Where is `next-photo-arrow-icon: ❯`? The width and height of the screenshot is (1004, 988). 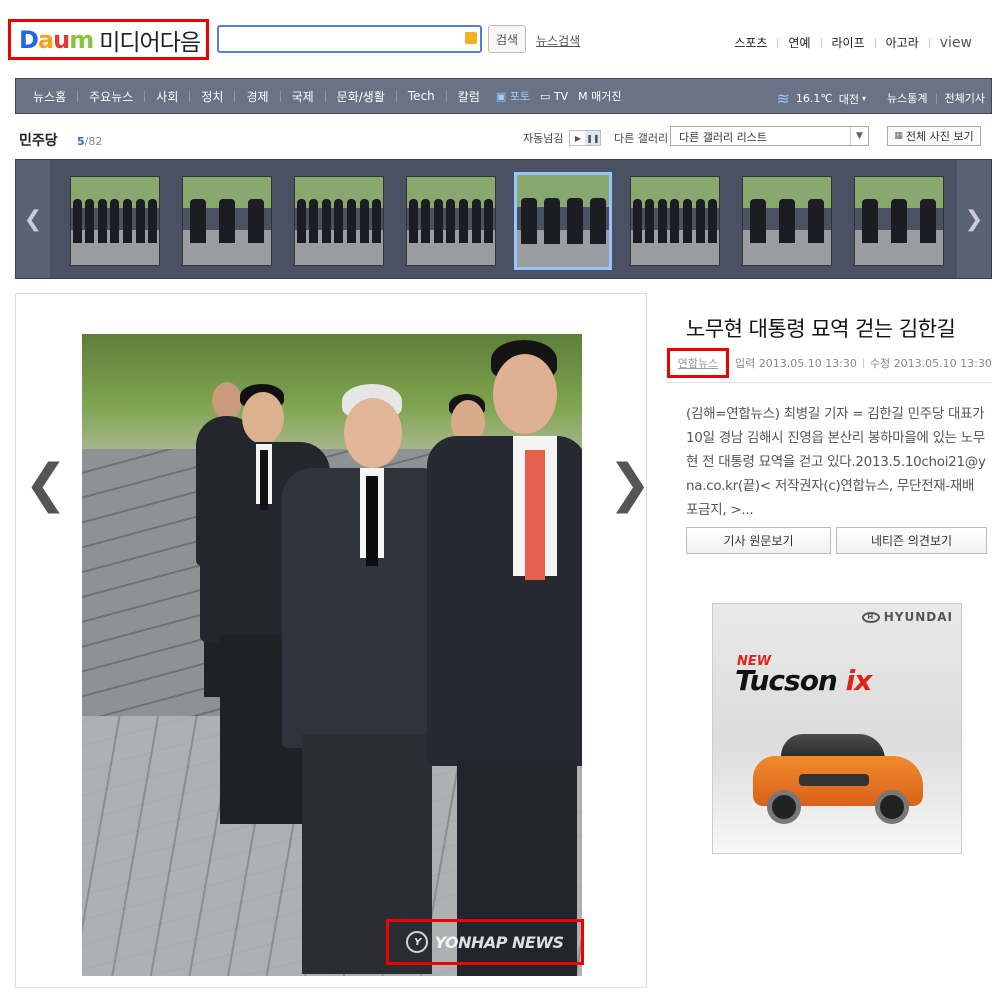 next-photo-arrow-icon: ❯ is located at coordinates (630, 484).